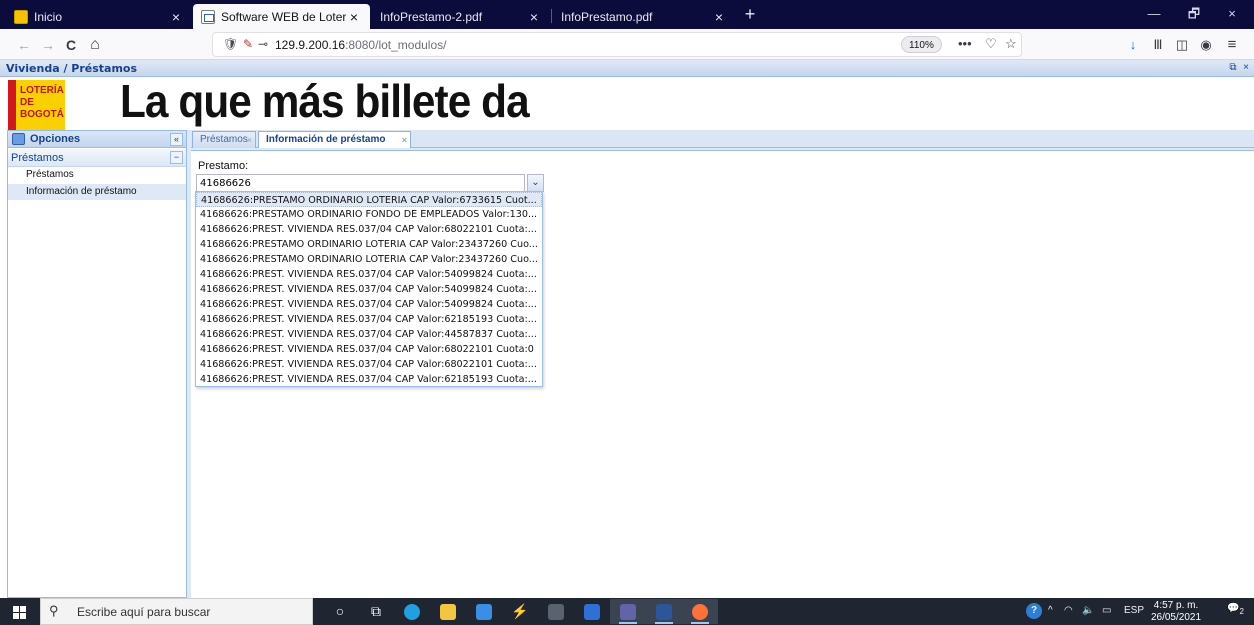  Describe the element at coordinates (99, 16) in the screenshot. I see `browser-tab-inicio: Inicio ×` at that location.